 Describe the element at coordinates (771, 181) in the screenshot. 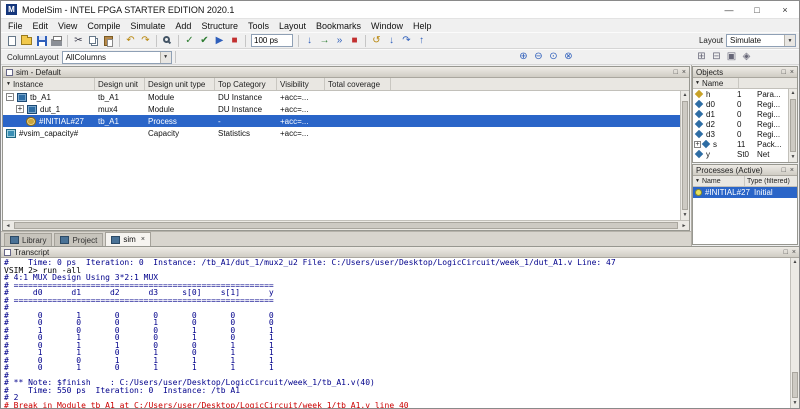

I see `column-header-type-filtered: Type (filtered)` at that location.